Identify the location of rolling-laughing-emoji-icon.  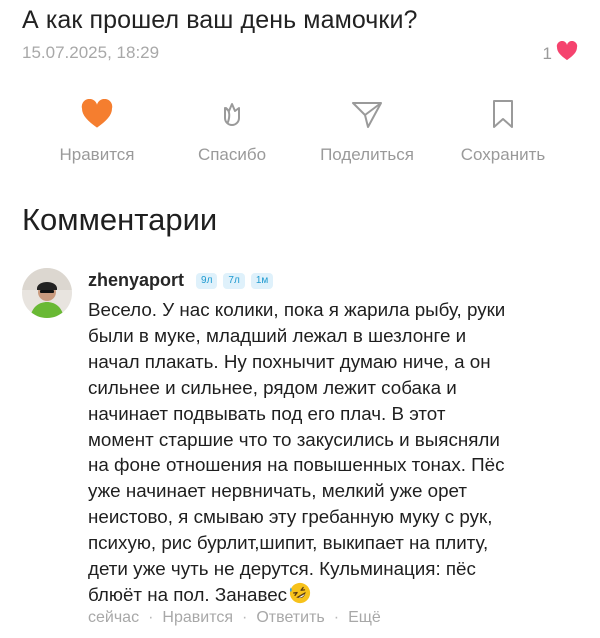
(300, 596).